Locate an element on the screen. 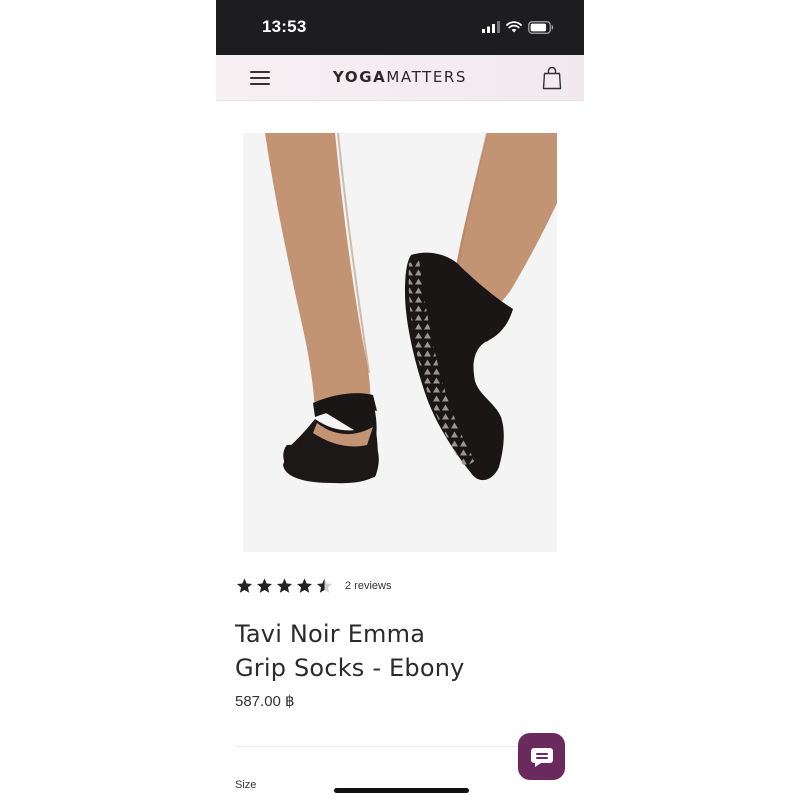 This screenshot has height=800, width=800. chat-button is located at coordinates (541, 756).